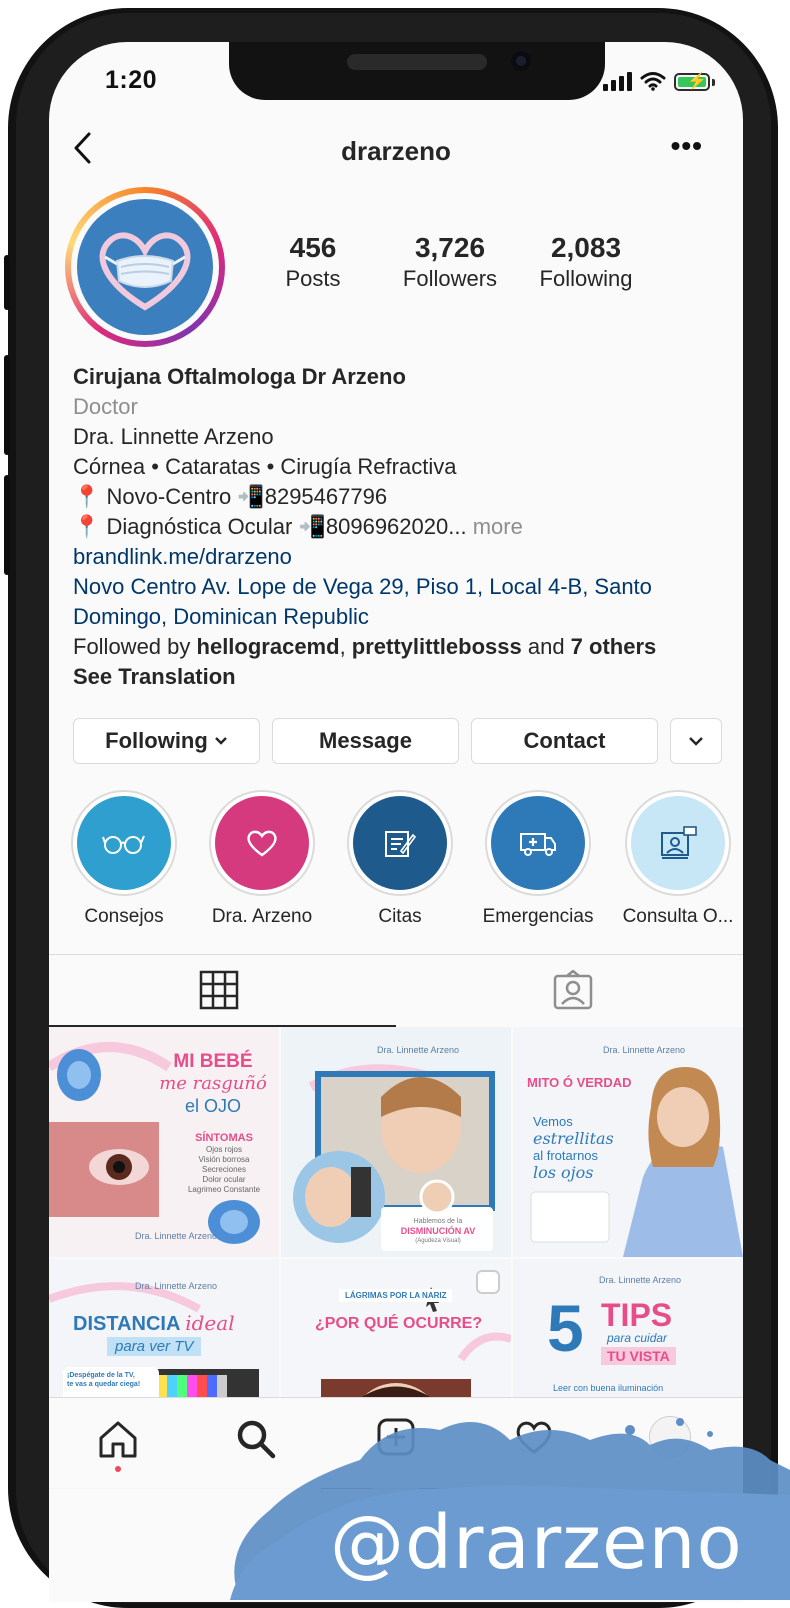 The image size is (790, 1608). I want to click on bio-line: 📍 Novo-Centro 📲8295467796, so click(230, 496).